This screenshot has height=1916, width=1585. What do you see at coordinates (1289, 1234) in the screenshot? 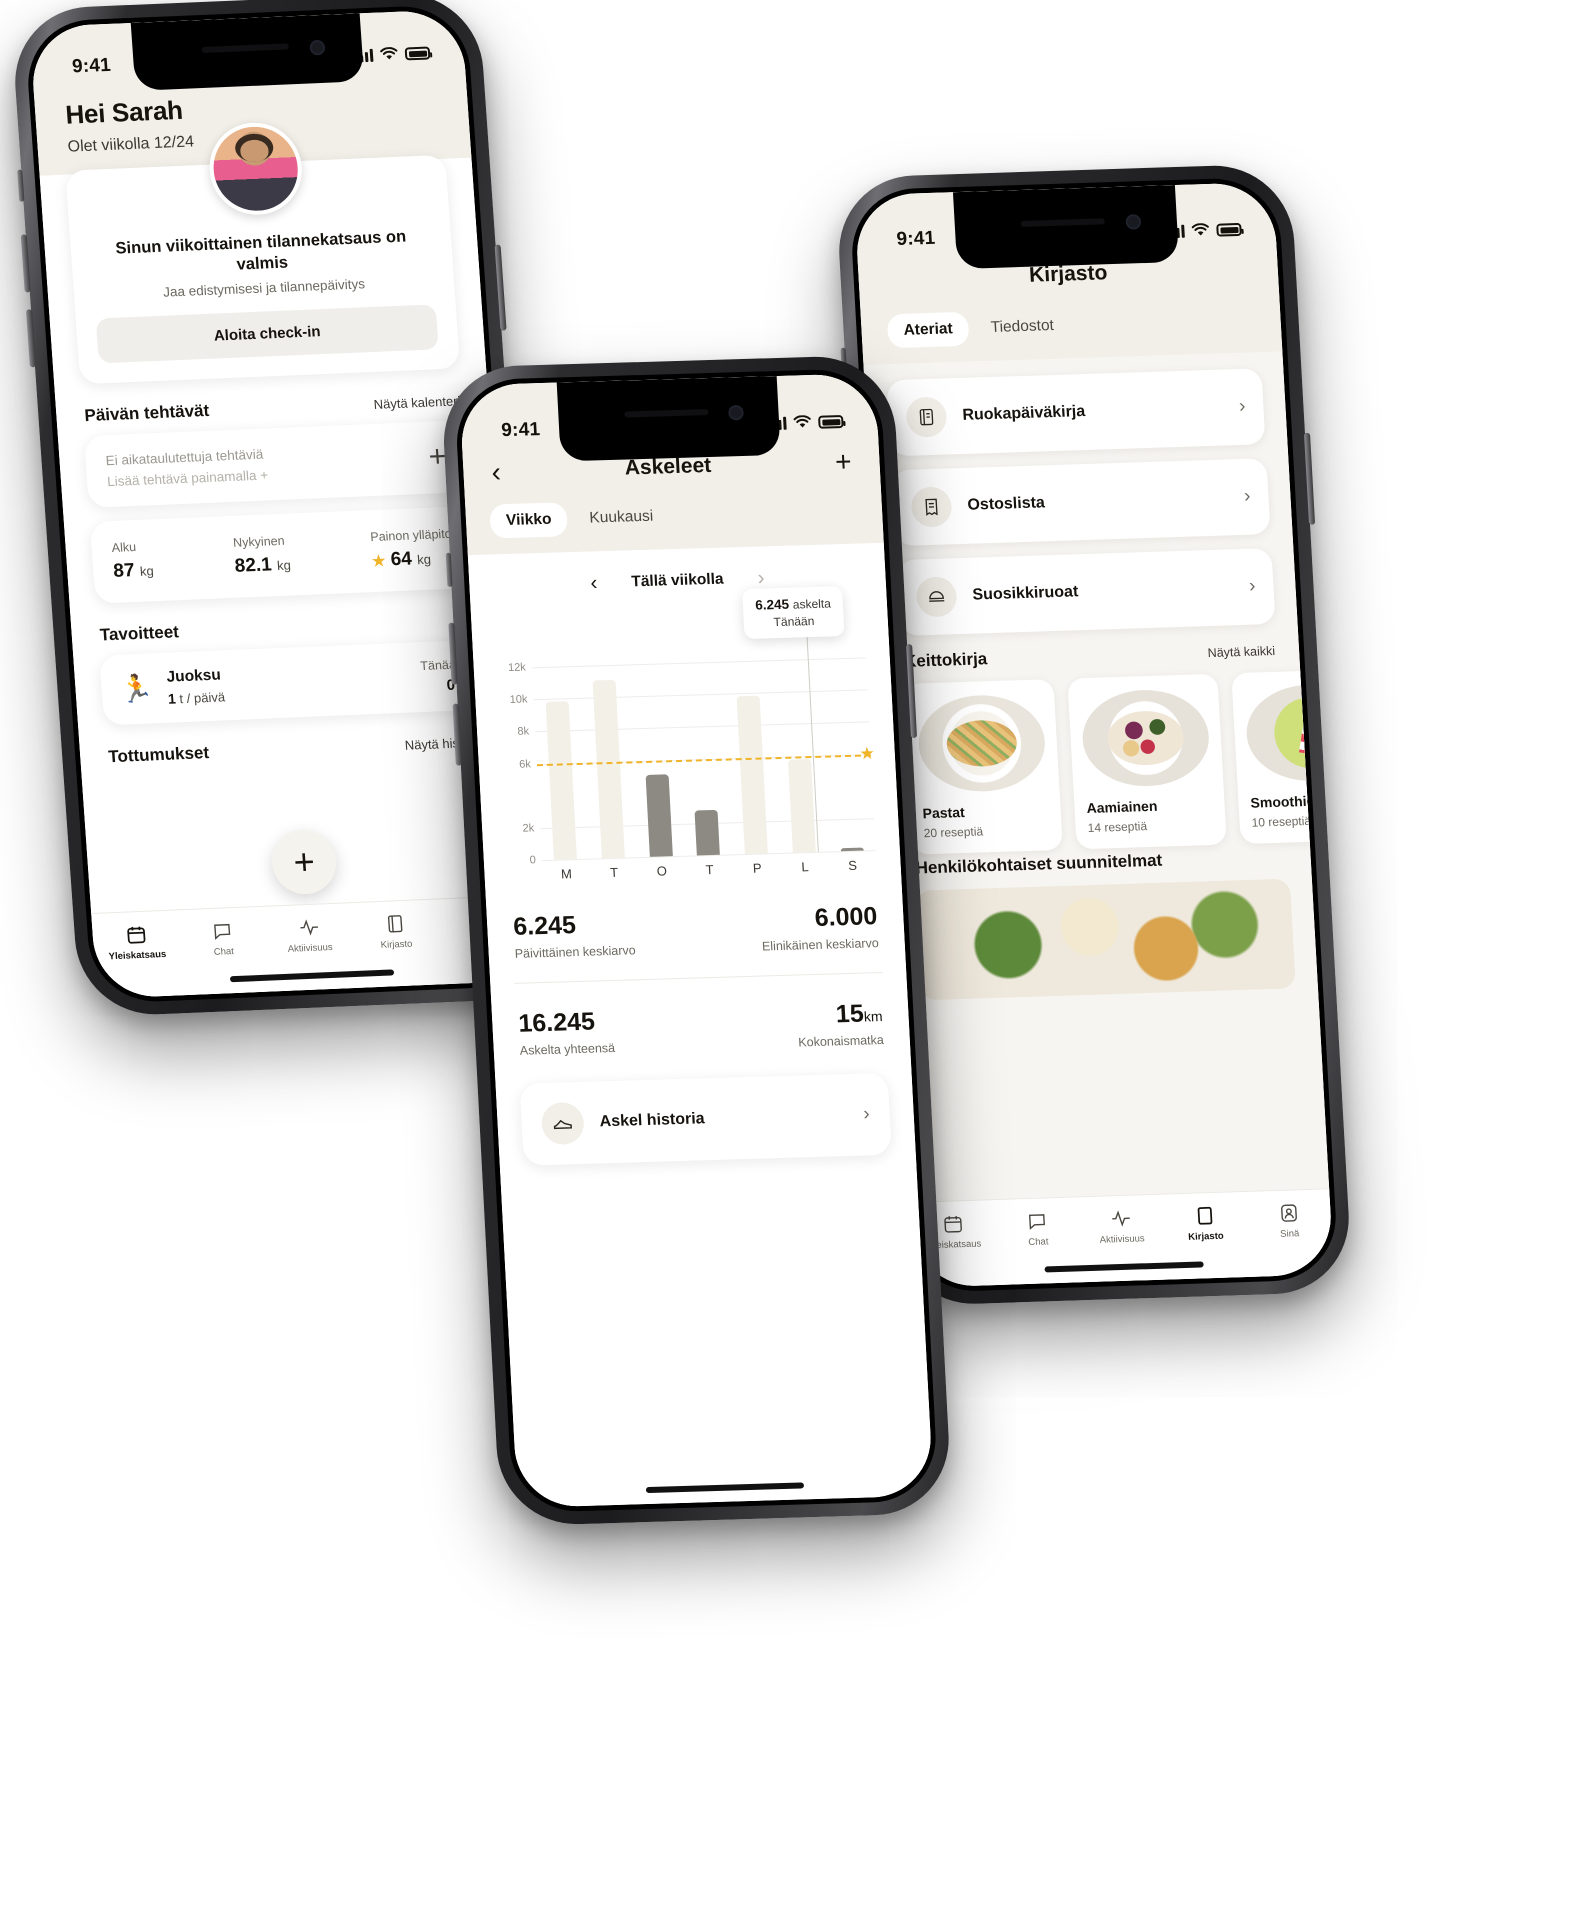
I see `tab-label: Sinä` at bounding box center [1289, 1234].